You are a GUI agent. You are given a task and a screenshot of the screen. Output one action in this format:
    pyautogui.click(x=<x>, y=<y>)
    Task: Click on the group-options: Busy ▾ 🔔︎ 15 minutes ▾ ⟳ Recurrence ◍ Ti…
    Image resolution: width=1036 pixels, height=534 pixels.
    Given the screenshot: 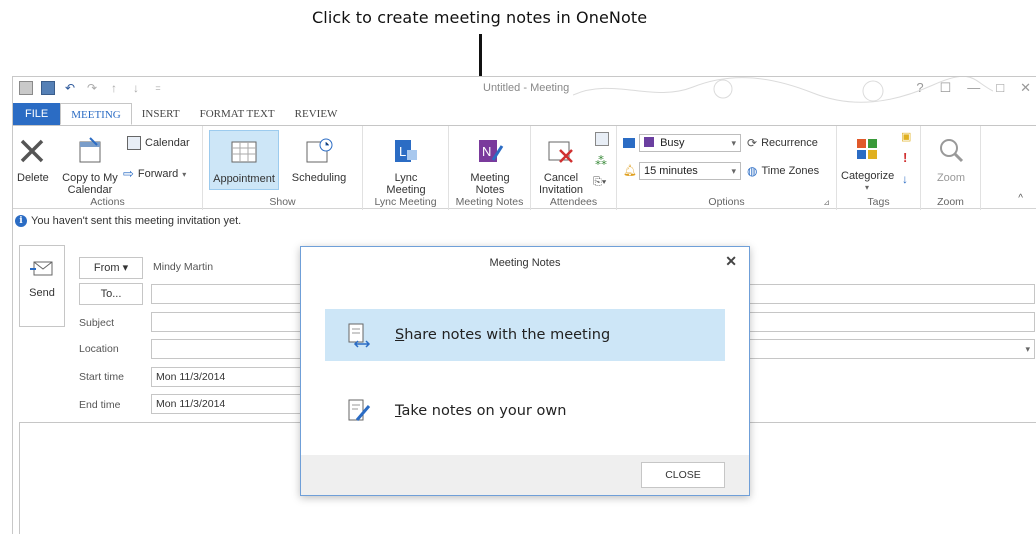 What is the action you would take?
    pyautogui.click(x=727, y=168)
    